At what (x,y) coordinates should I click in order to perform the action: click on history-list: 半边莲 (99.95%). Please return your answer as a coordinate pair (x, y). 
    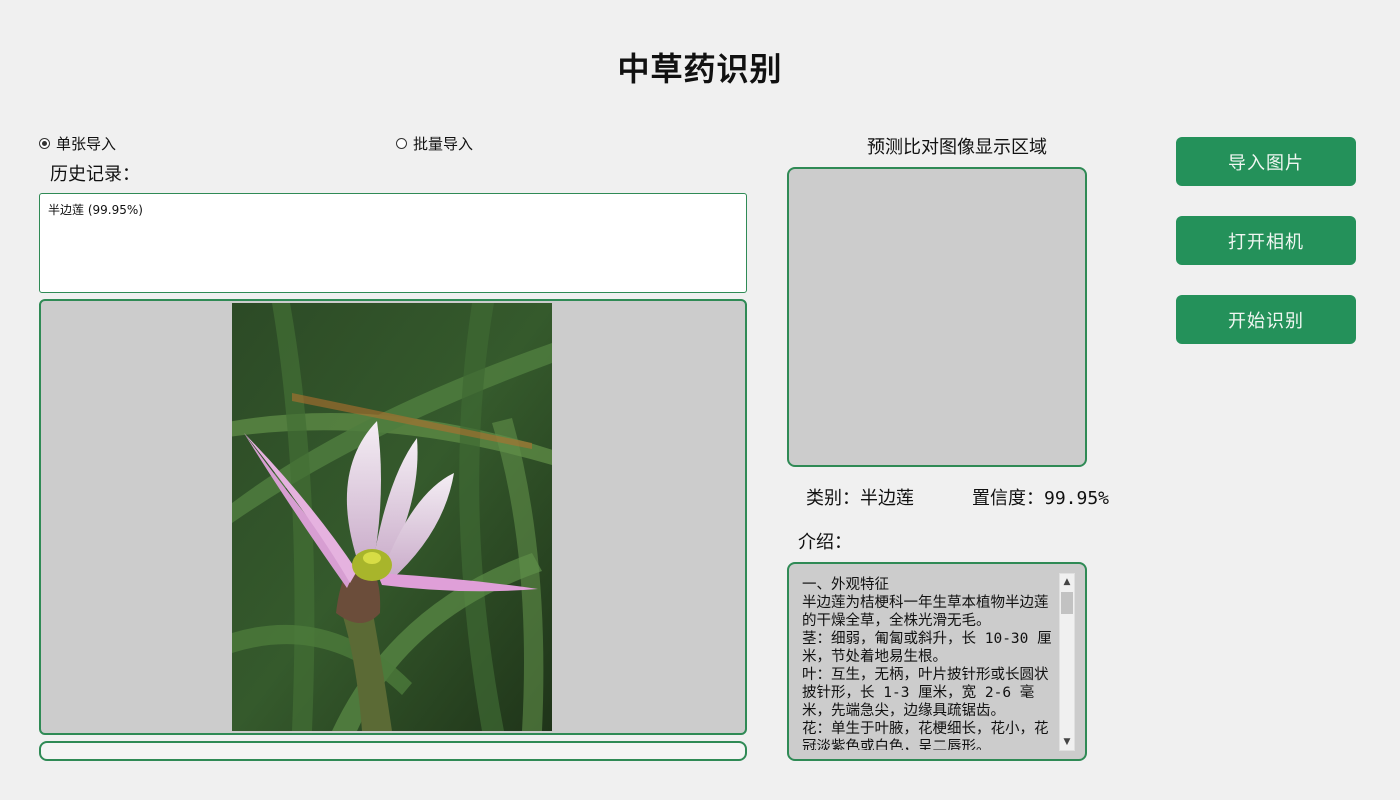
    Looking at the image, I should click on (393, 243).